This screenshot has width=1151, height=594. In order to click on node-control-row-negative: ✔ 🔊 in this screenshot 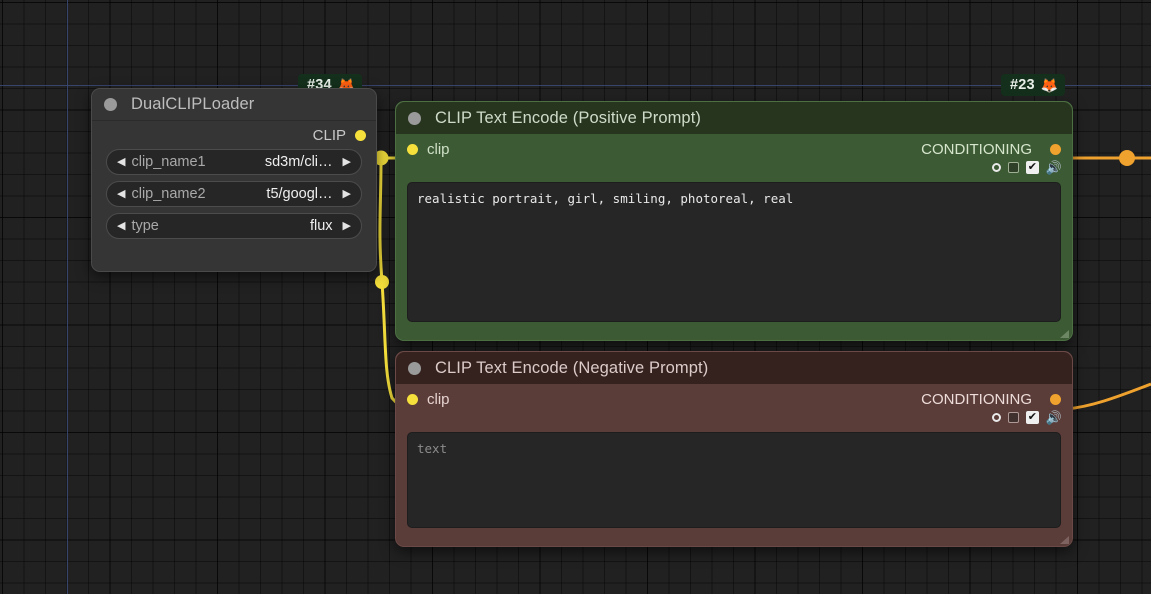, I will do `click(1026, 417)`.